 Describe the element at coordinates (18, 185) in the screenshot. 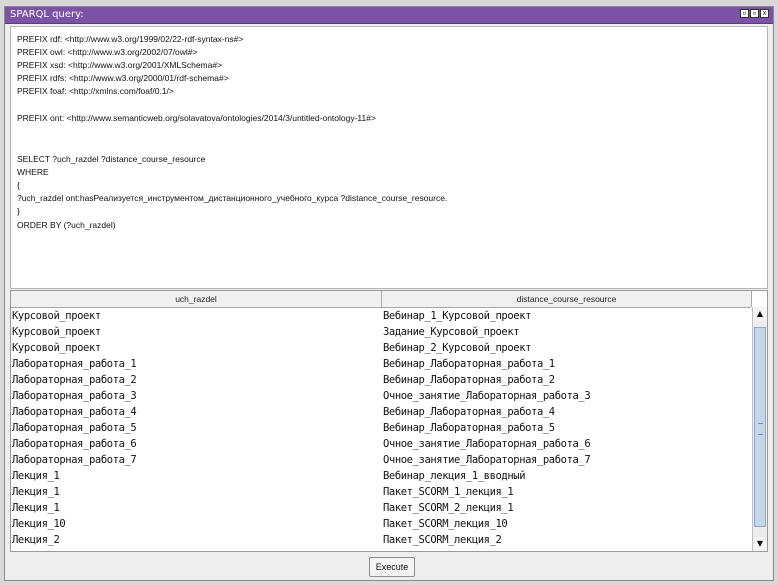

I see `query-line: {` at that location.